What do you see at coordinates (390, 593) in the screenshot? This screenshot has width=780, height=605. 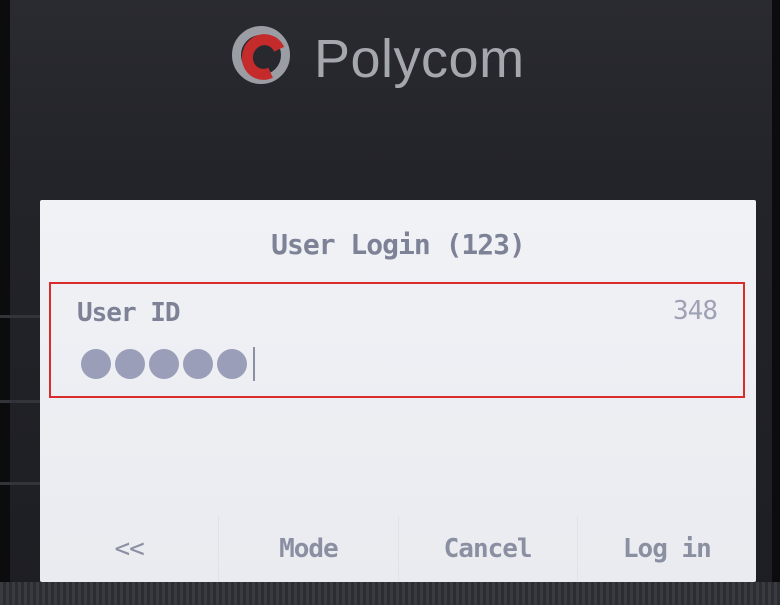 I see `bezel-bottom-strip` at bounding box center [390, 593].